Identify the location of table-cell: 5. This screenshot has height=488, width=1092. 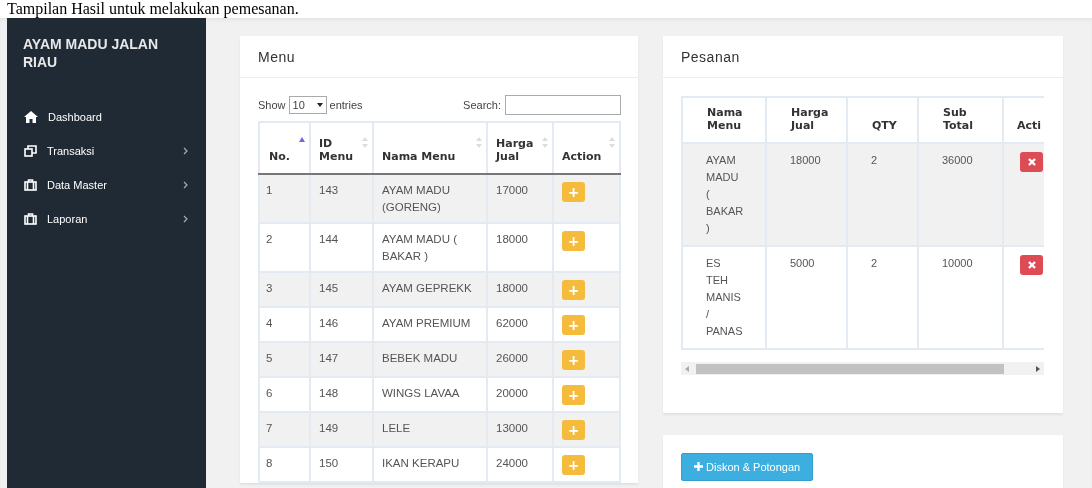
(284, 359).